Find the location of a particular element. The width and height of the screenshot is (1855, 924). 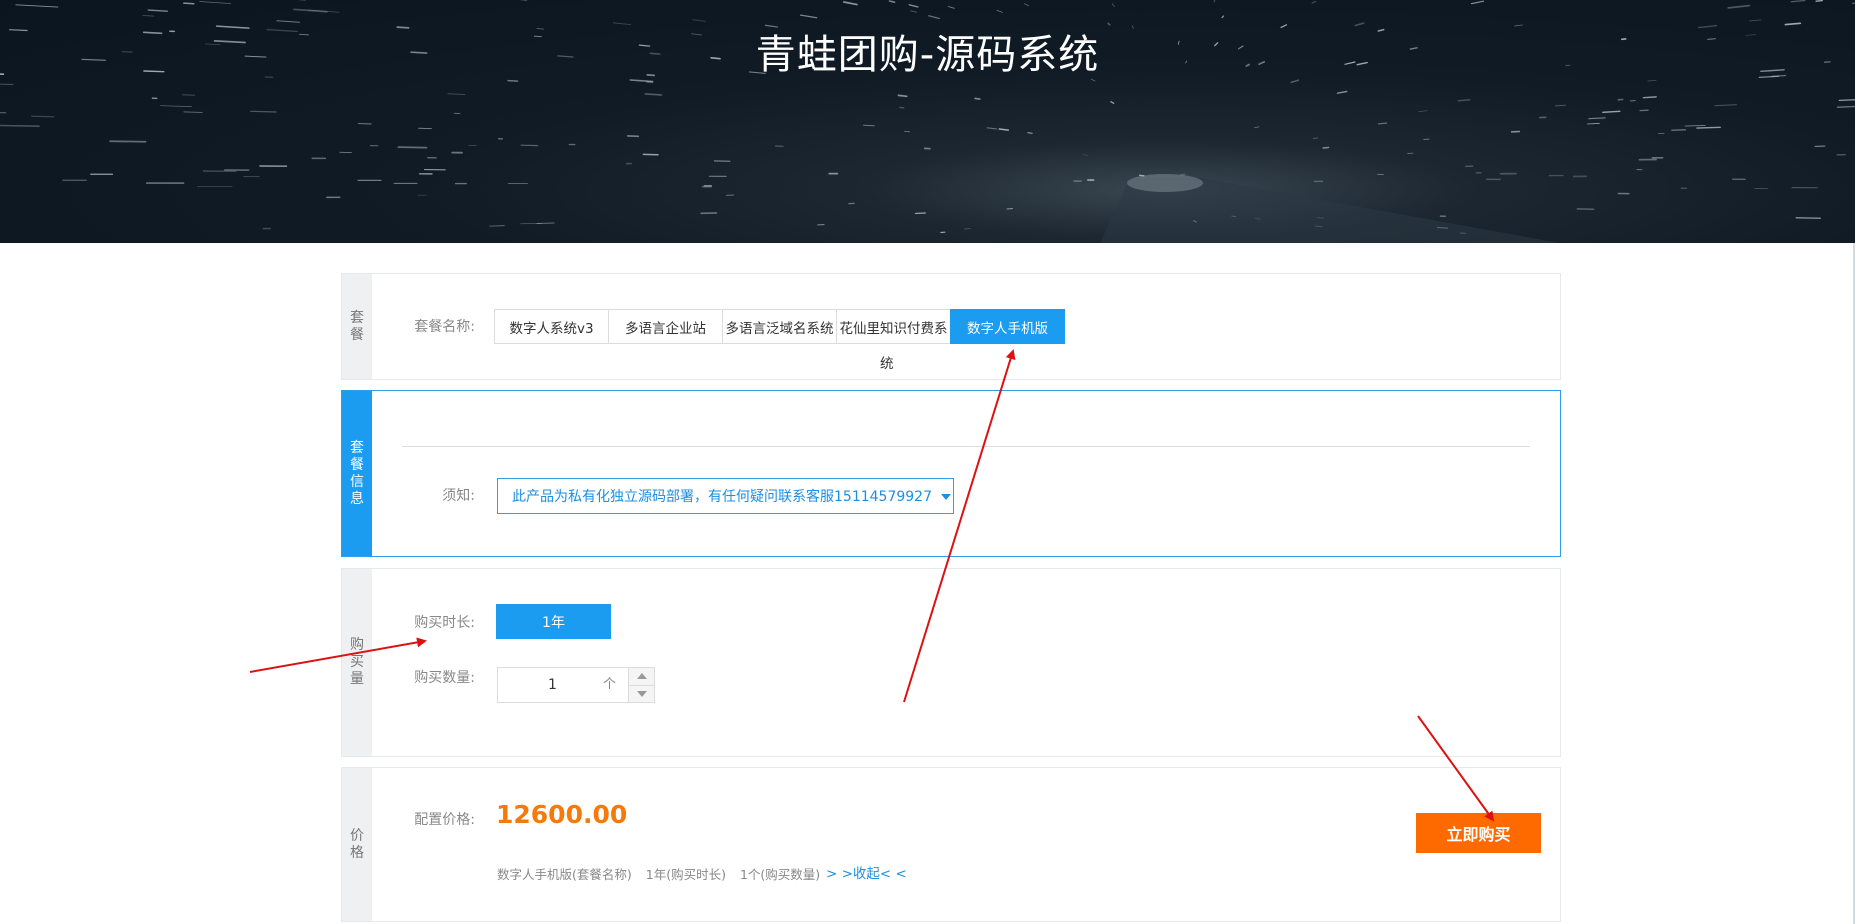

package-tabs: 数字人系统v3 多语言企业站 多语言泛域名系统 花仙里知识付费系 数字人手机版 is located at coordinates (779, 326).